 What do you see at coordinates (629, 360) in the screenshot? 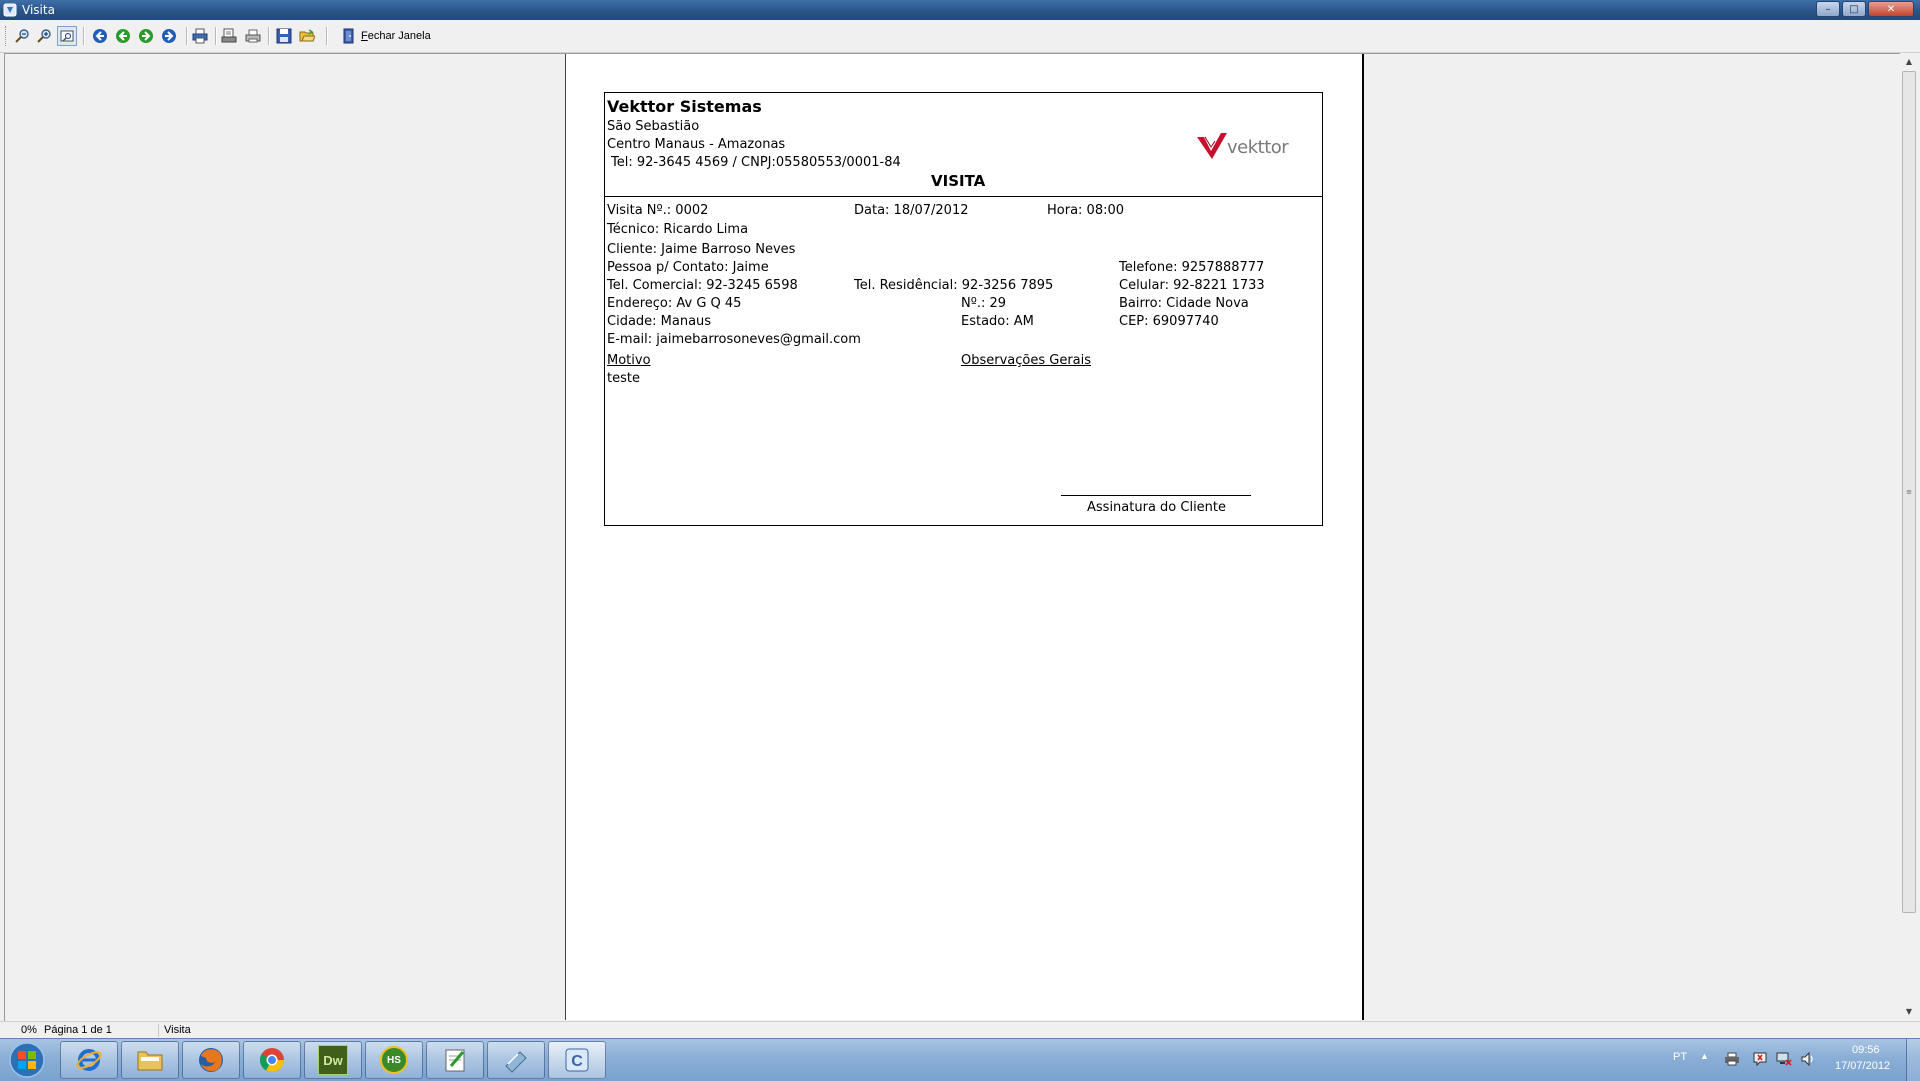
I see `reason-label: Motivo` at bounding box center [629, 360].